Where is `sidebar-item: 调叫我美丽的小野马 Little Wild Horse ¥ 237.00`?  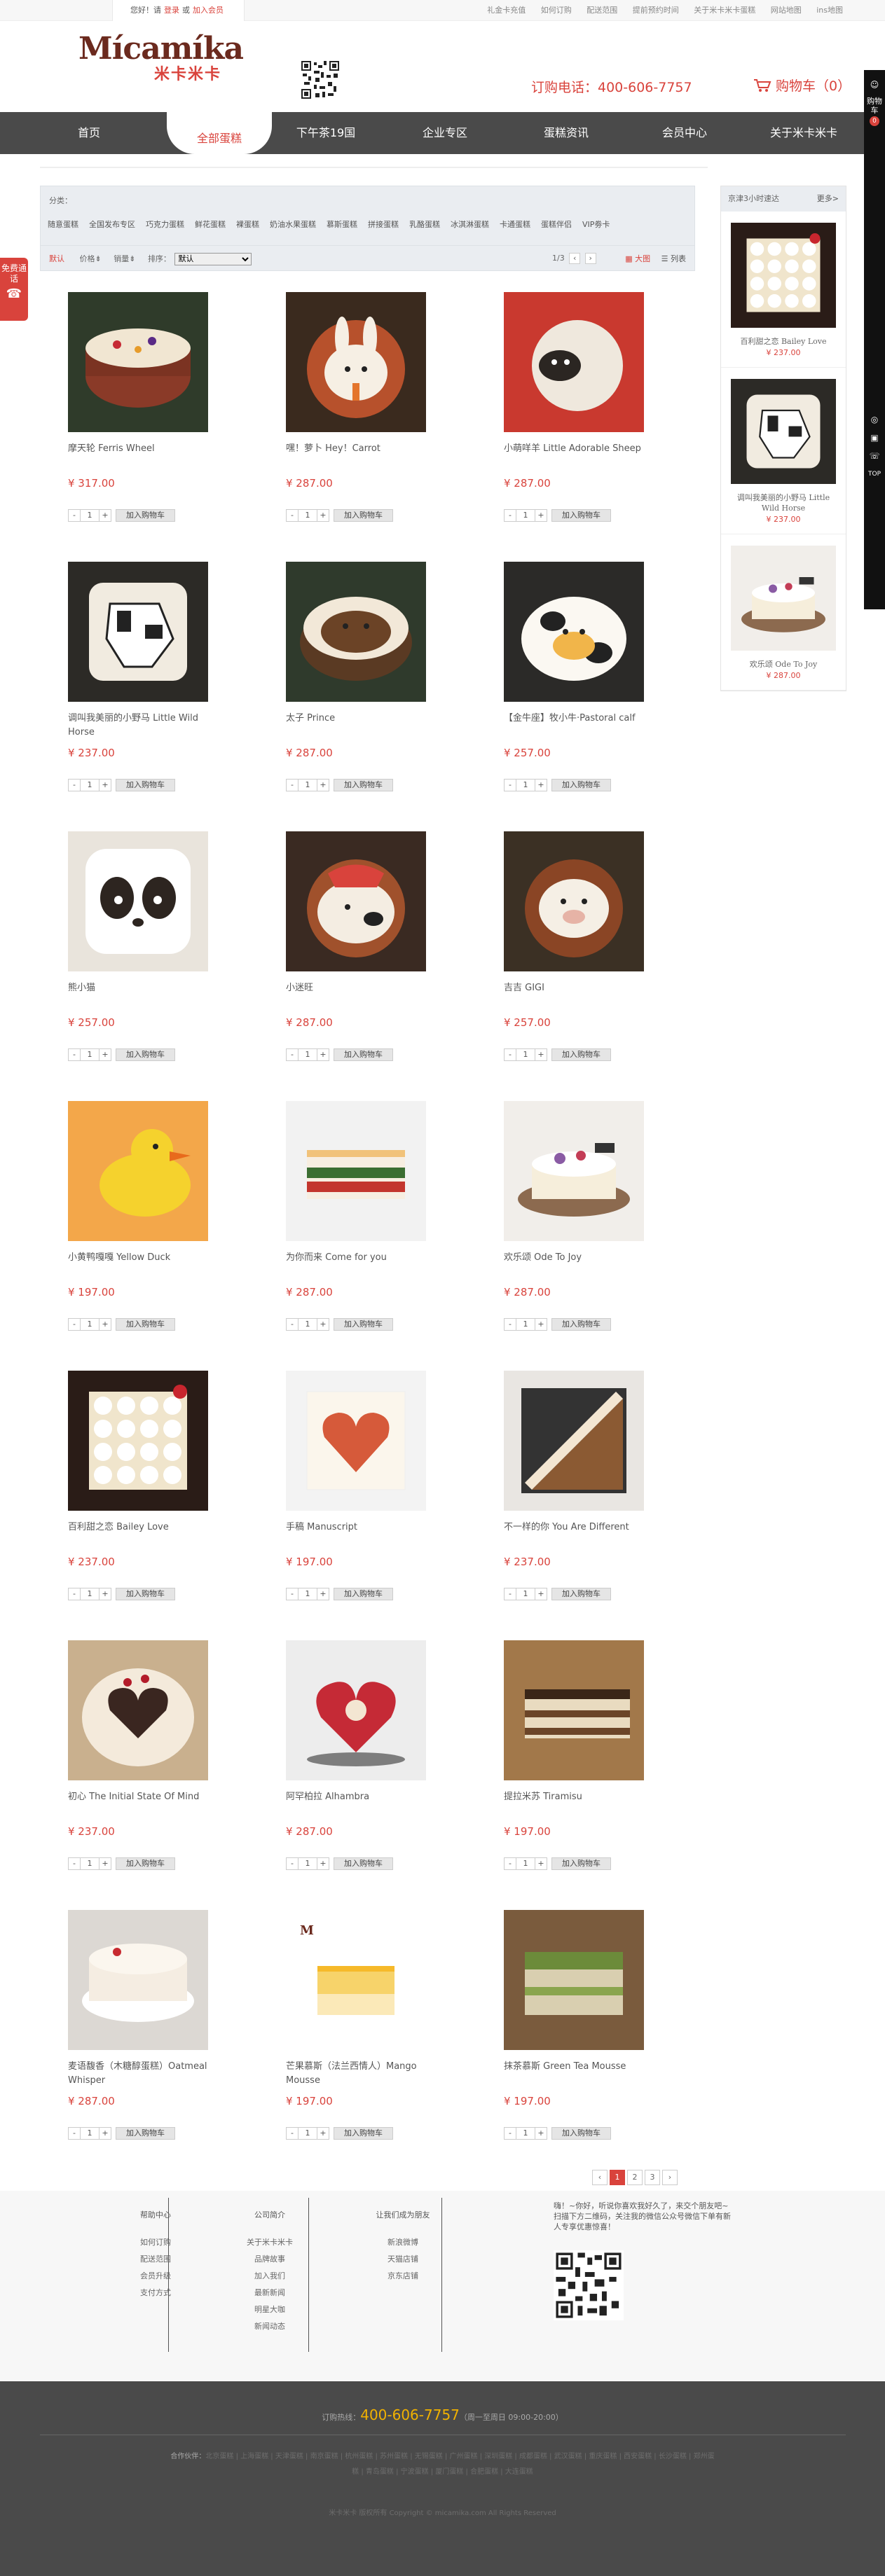 sidebar-item: 调叫我美丽的小野马 Little Wild Horse ¥ 237.00 is located at coordinates (783, 451).